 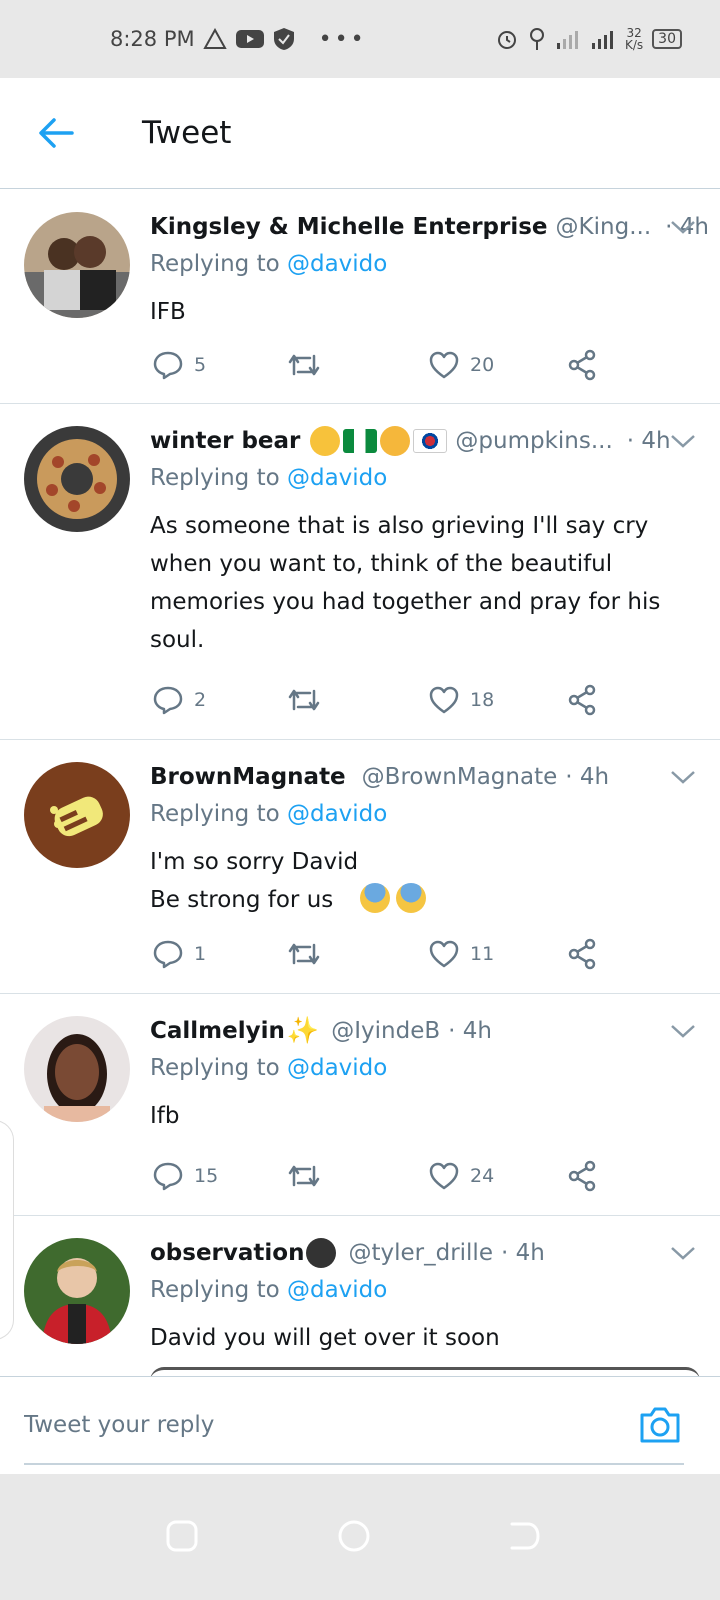 I want to click on username: @BrownMagnate, so click(x=460, y=777).